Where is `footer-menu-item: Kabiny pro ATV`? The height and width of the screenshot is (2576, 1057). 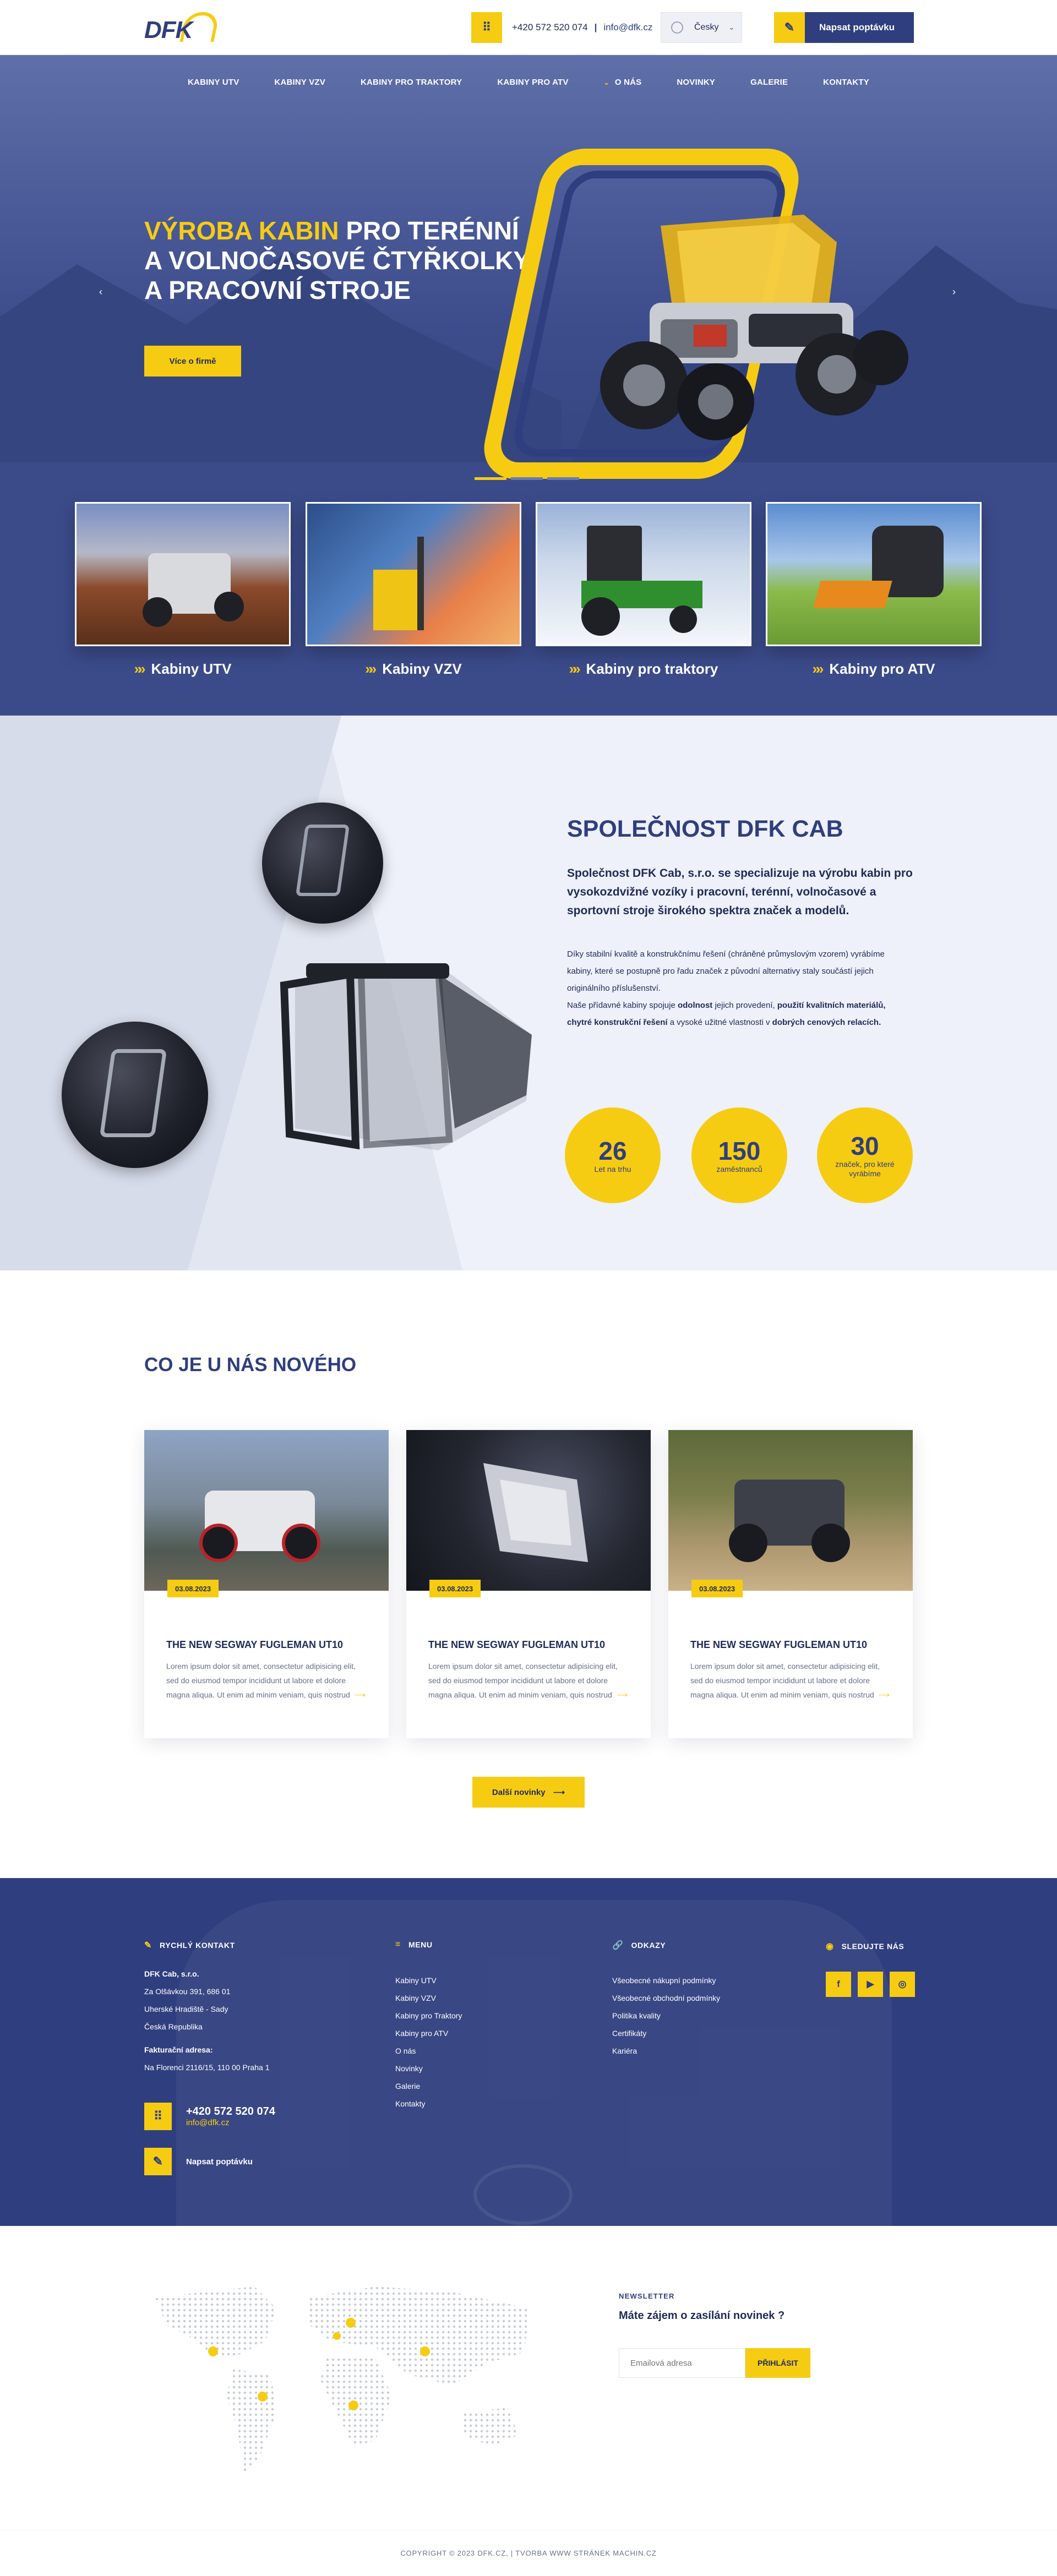
footer-menu-item: Kabiny pro ATV is located at coordinates (429, 2033).